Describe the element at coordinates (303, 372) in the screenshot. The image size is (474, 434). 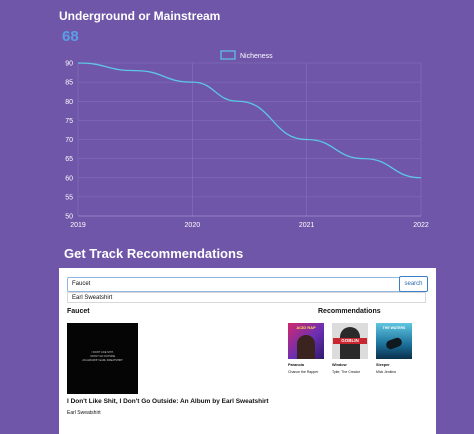
I see `recommendation-artist: Chance the Rapper` at that location.